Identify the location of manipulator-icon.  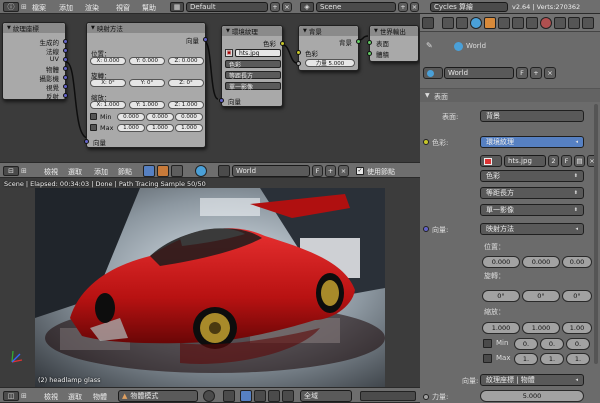
(246, 396).